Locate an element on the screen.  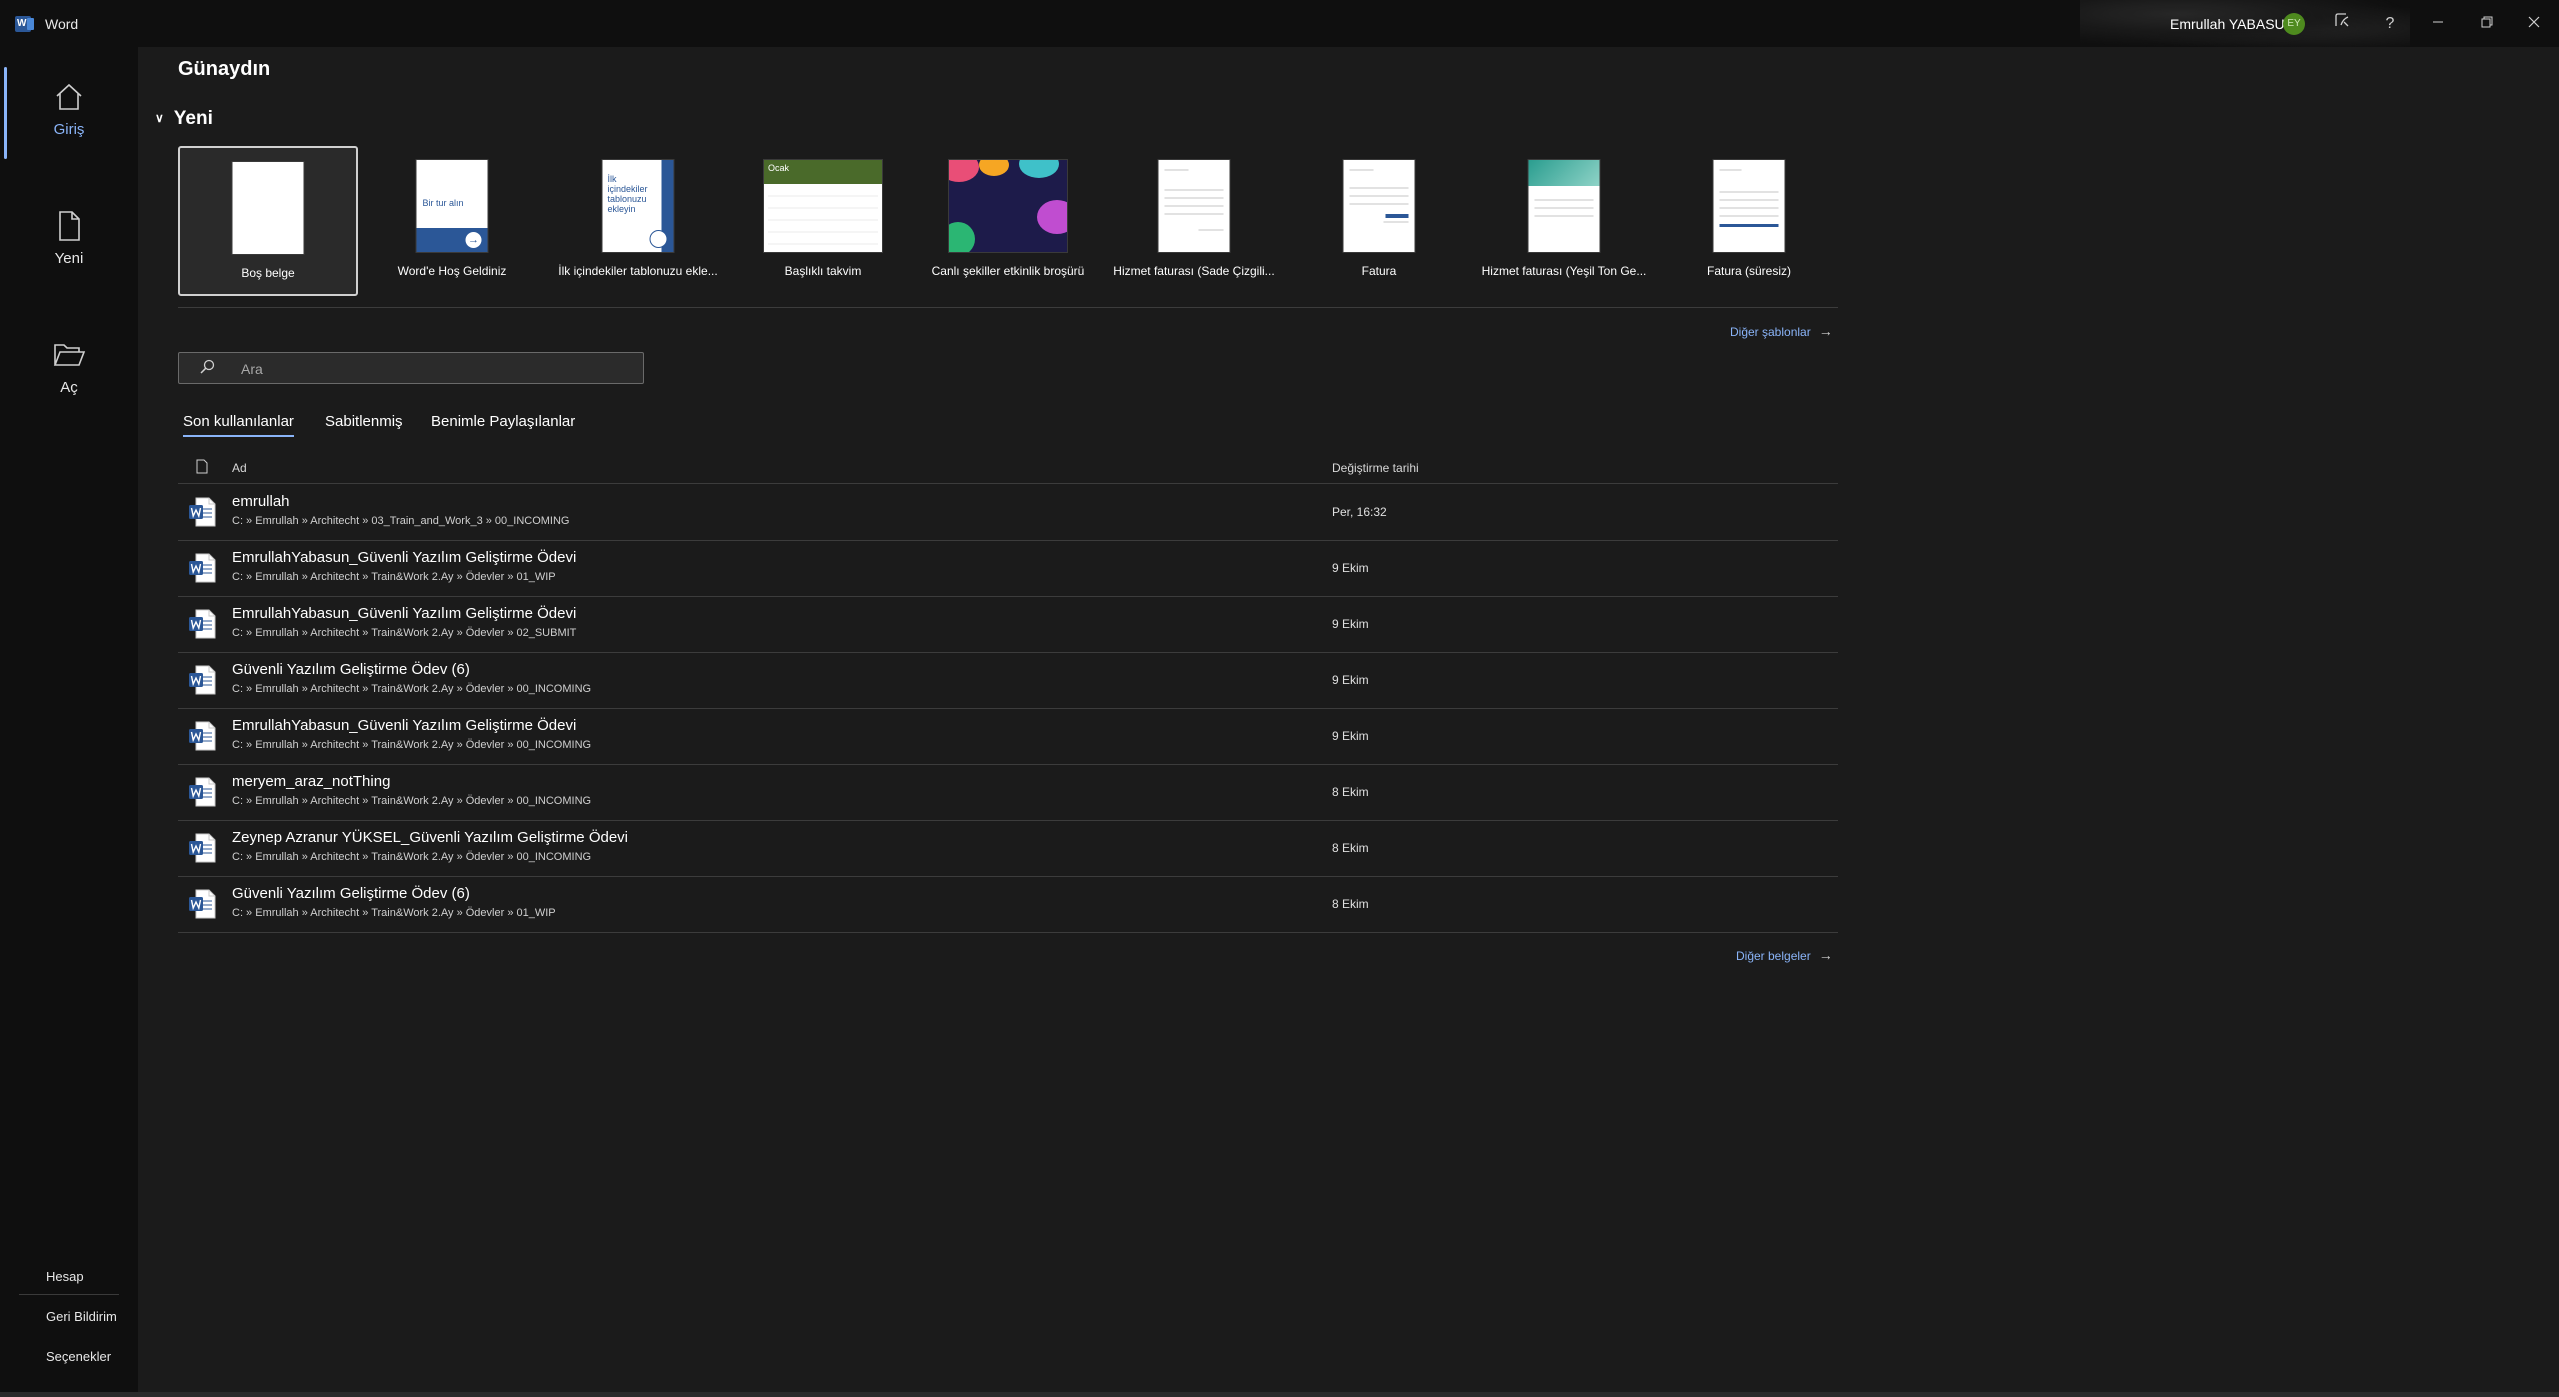
template-welcome: Bir tur alın → Word'e Hoş Geldiniz is located at coordinates (452, 221).